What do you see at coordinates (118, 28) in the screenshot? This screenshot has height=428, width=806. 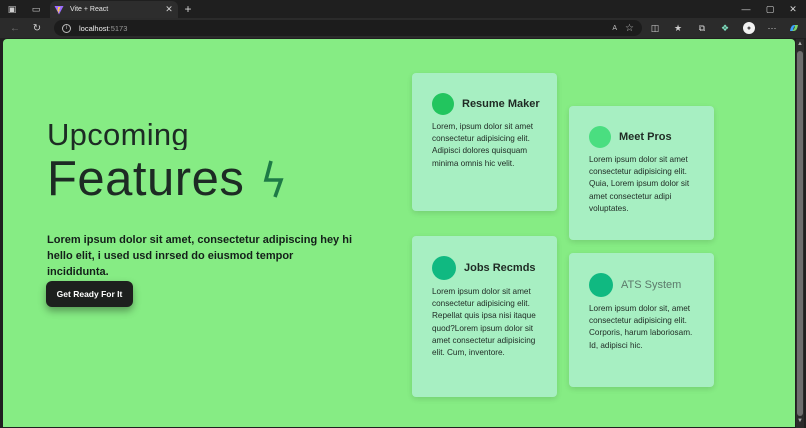 I see `address-port: :5173` at bounding box center [118, 28].